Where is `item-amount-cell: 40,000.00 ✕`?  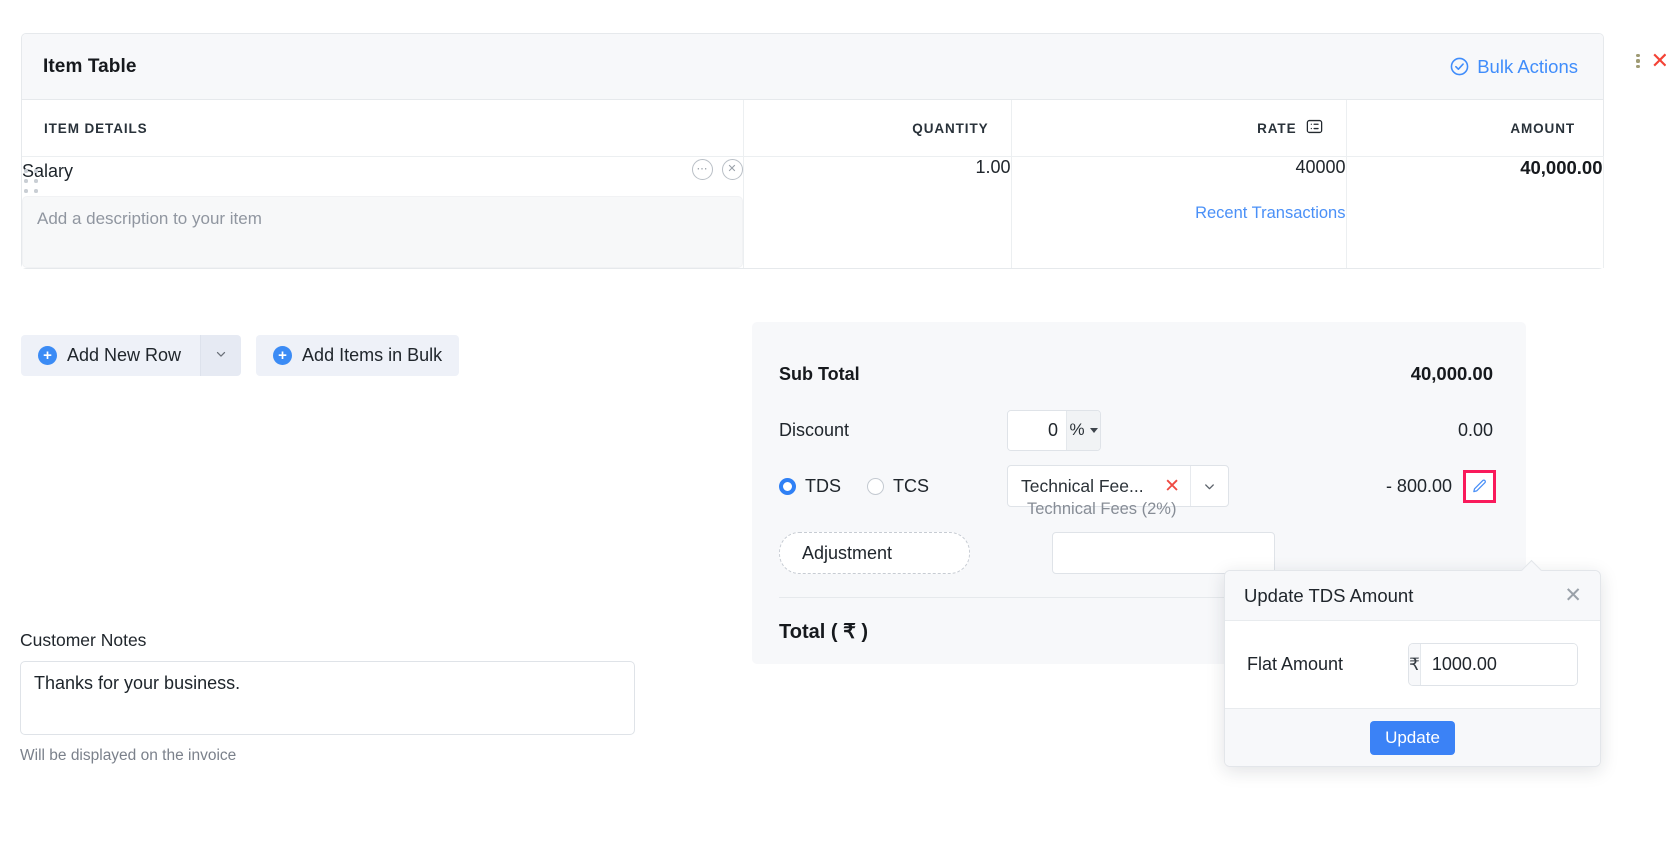
item-amount-cell: 40,000.00 ✕ is located at coordinates (1506, 159).